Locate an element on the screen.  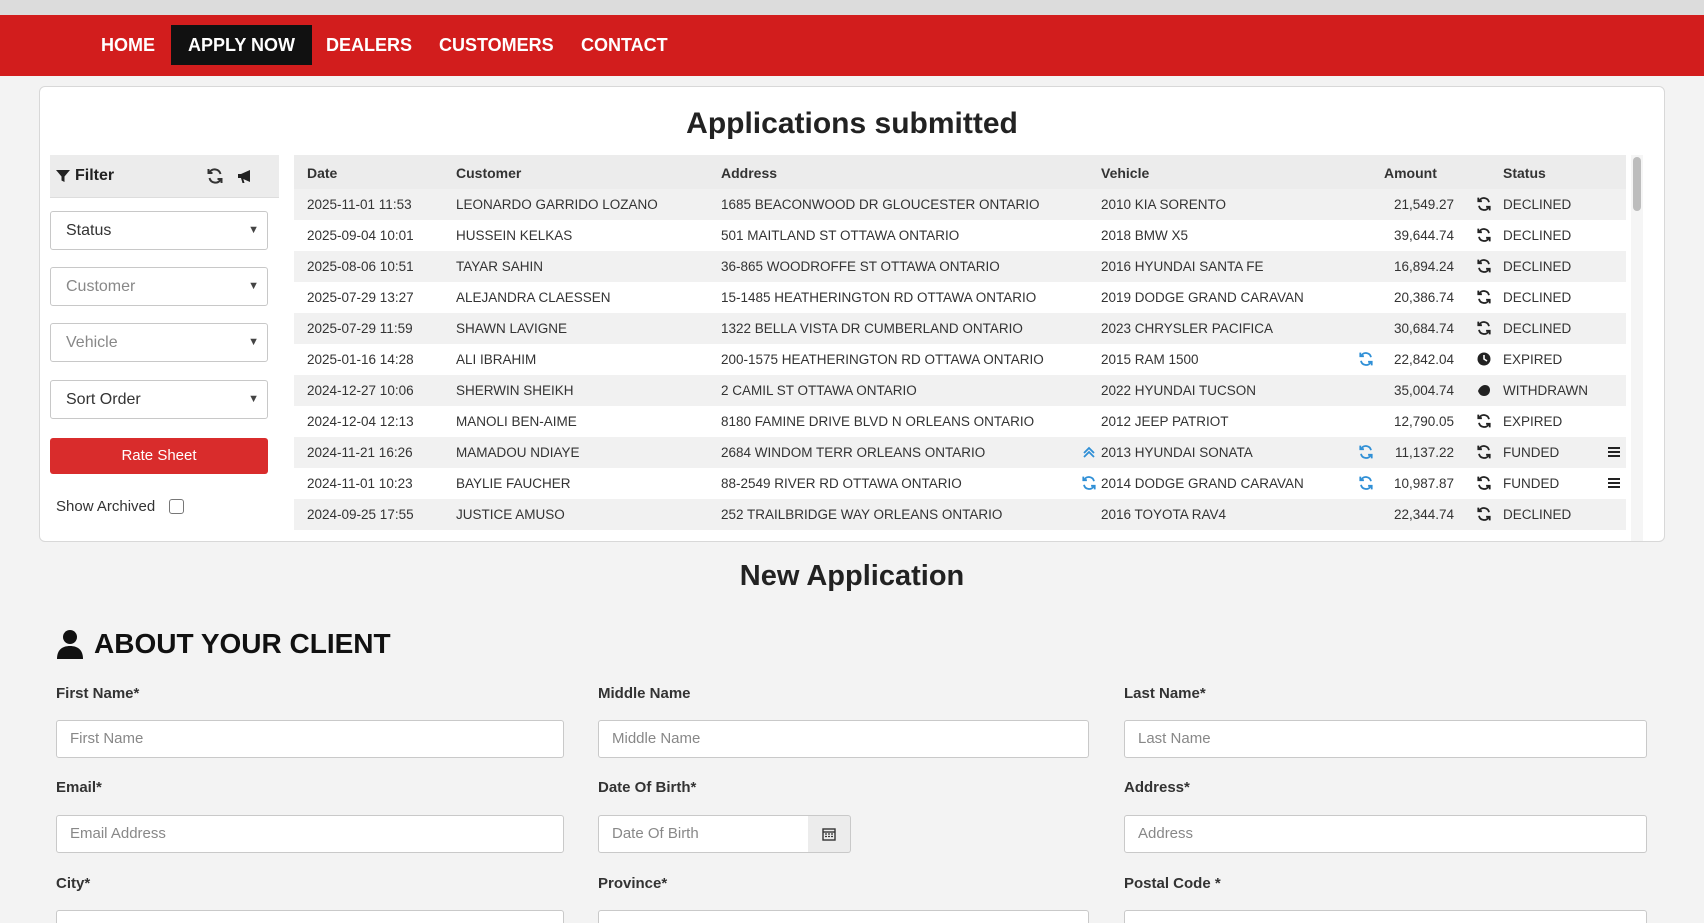
nav-dealers: DEALERS is located at coordinates (369, 45).